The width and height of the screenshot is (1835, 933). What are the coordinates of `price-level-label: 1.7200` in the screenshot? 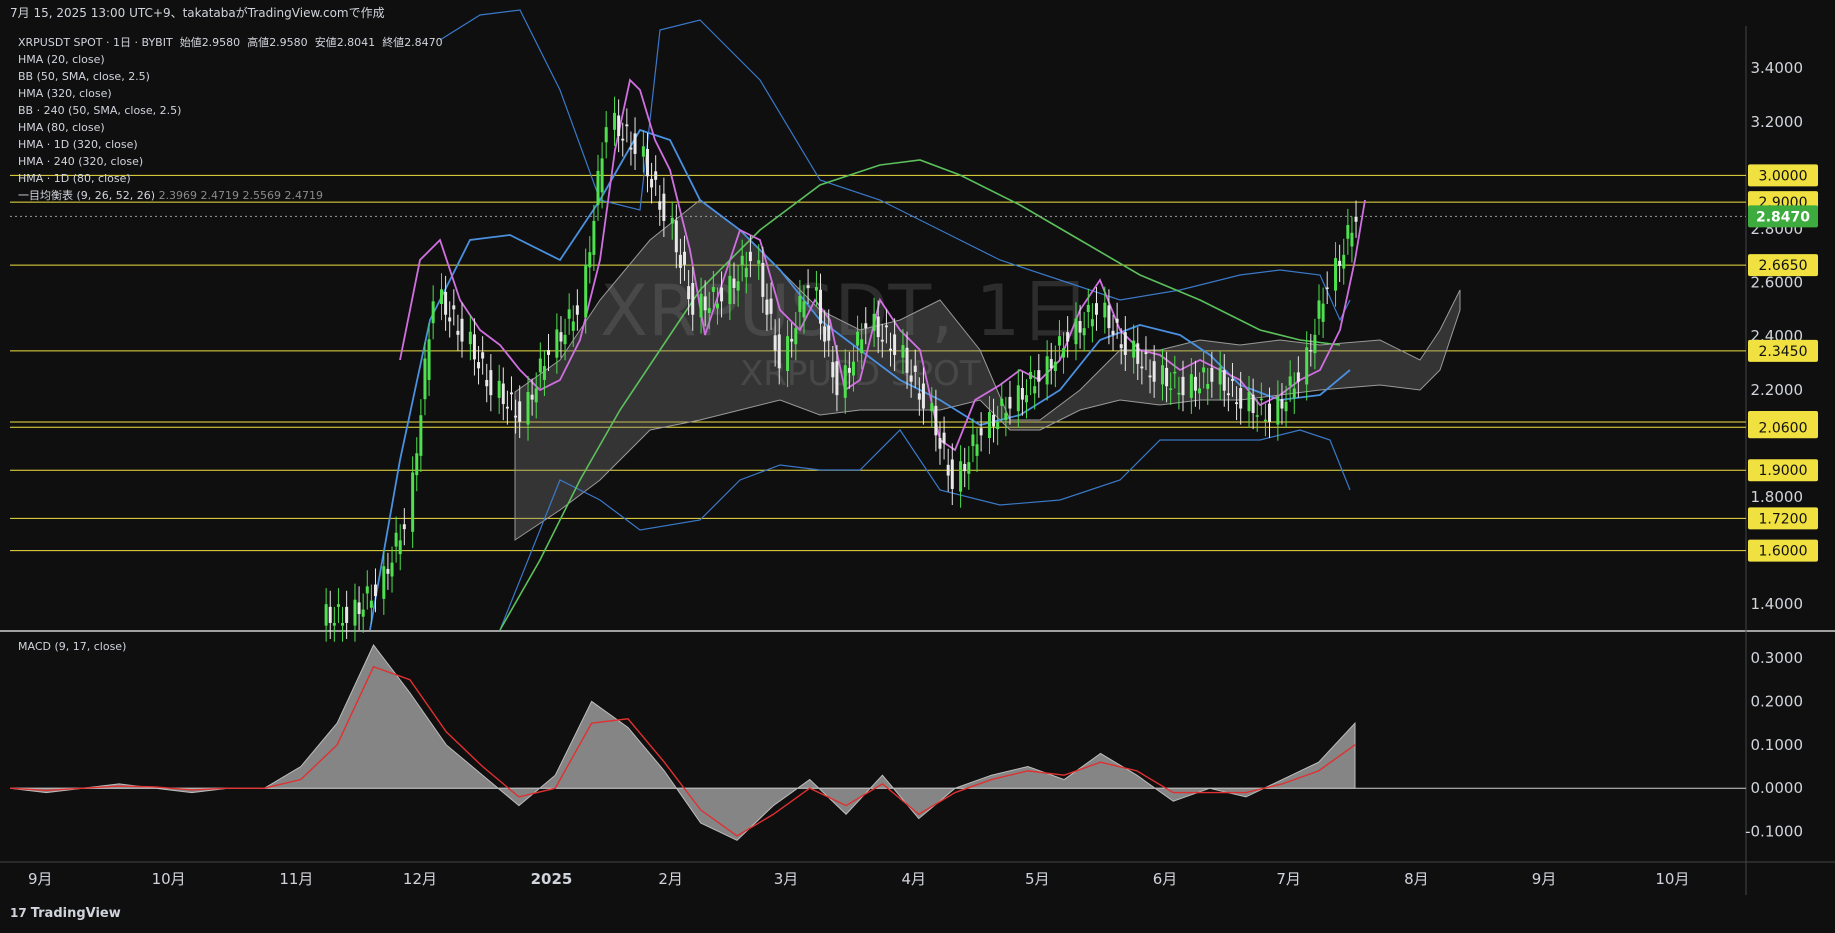 It's located at (1783, 519).